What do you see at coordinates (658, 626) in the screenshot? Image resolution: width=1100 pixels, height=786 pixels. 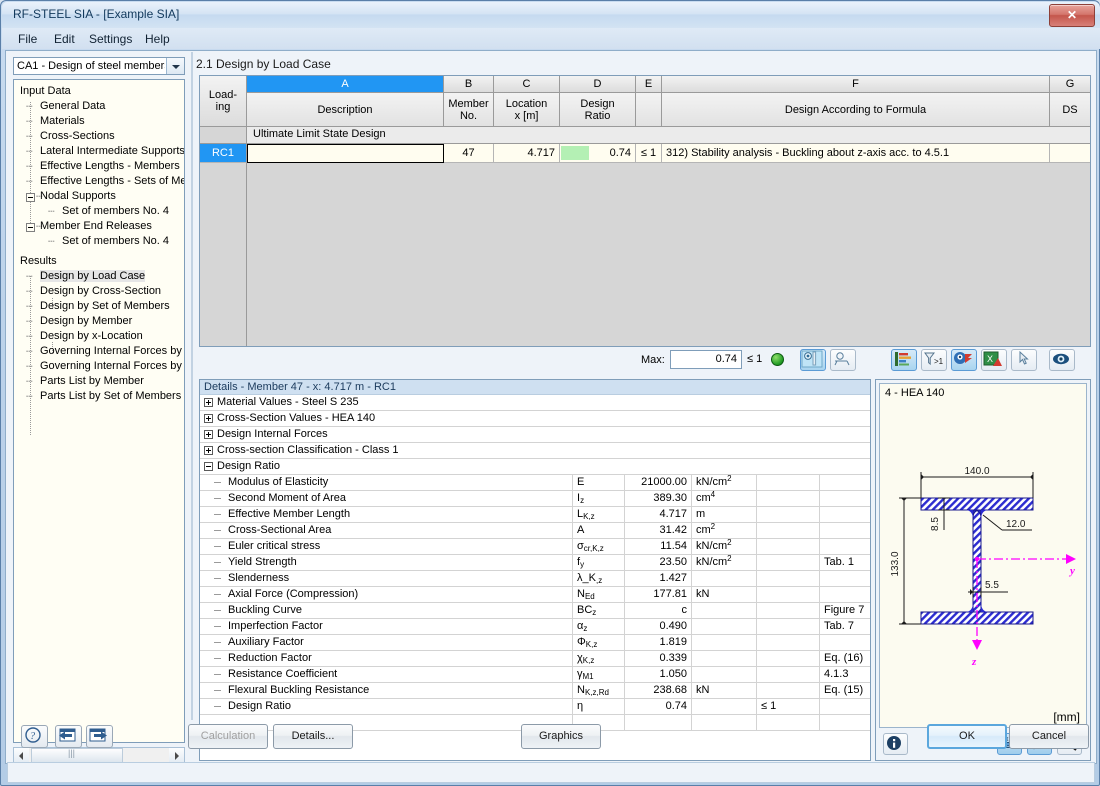 I see `details-row-value: 0.490` at bounding box center [658, 626].